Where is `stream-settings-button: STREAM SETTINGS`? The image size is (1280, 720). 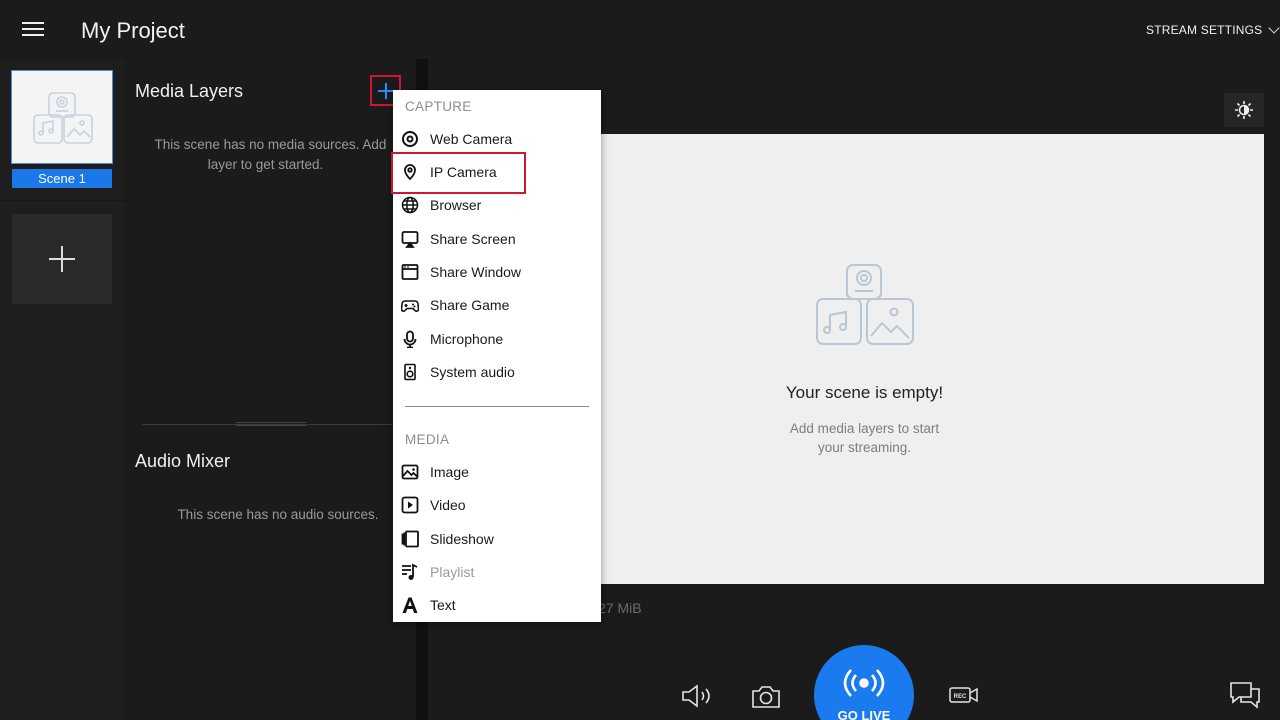
stream-settings-button: STREAM SETTINGS is located at coordinates (1204, 30).